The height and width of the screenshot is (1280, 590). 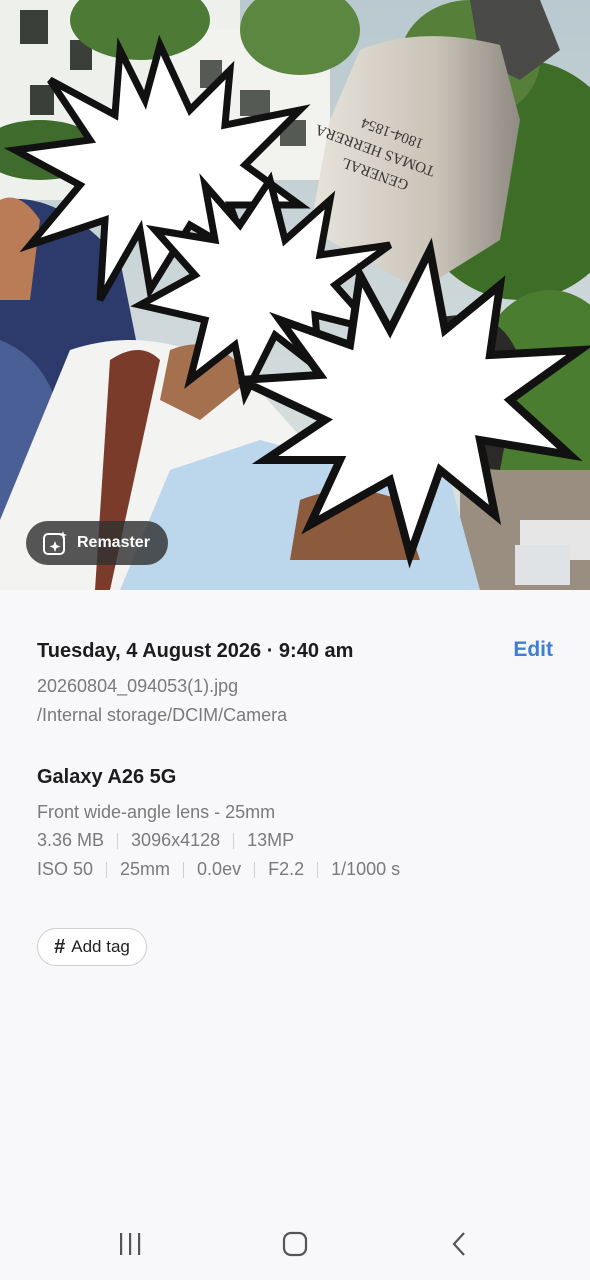 I want to click on focal-length: 25mm, so click(x=145, y=869).